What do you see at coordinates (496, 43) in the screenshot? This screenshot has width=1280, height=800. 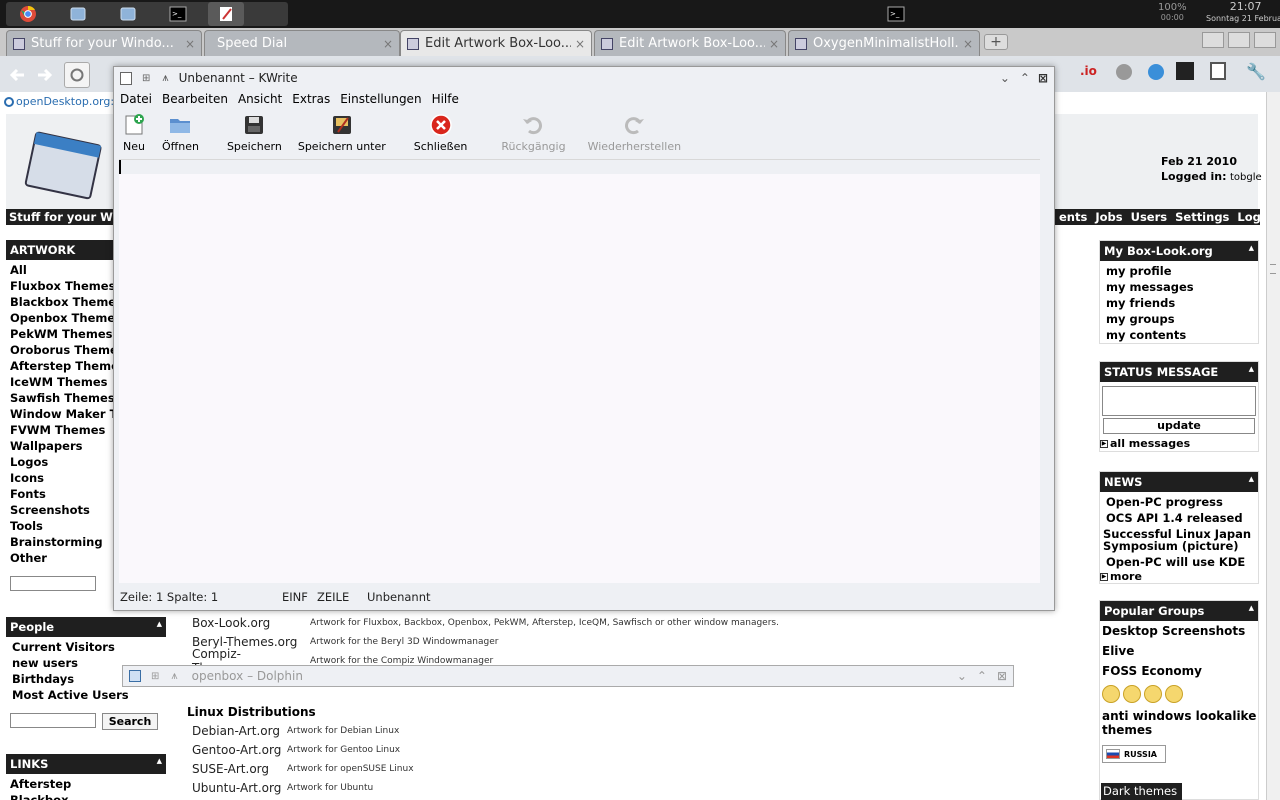 I see `tab-edit-artwork-active: Edit Artwork Box-Loo... ×` at bounding box center [496, 43].